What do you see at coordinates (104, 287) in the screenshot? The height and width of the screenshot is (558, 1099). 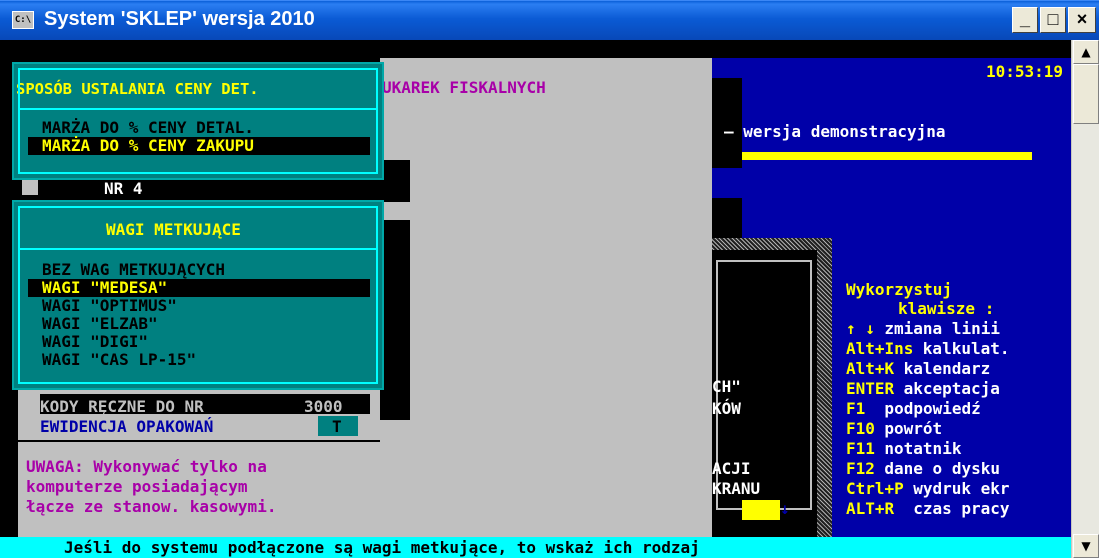 I see `scales-menu-item: WAGI "MEDESA"` at bounding box center [104, 287].